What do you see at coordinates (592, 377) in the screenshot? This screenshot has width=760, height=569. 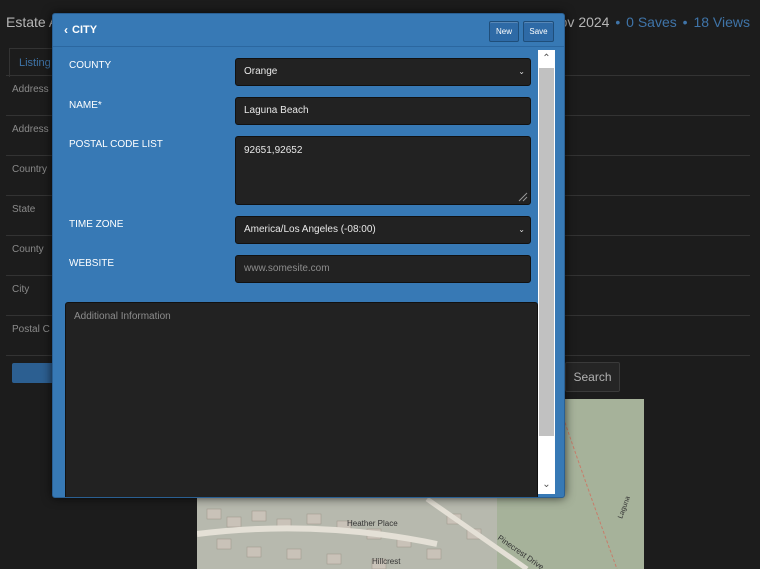 I see `search-button: Search` at bounding box center [592, 377].